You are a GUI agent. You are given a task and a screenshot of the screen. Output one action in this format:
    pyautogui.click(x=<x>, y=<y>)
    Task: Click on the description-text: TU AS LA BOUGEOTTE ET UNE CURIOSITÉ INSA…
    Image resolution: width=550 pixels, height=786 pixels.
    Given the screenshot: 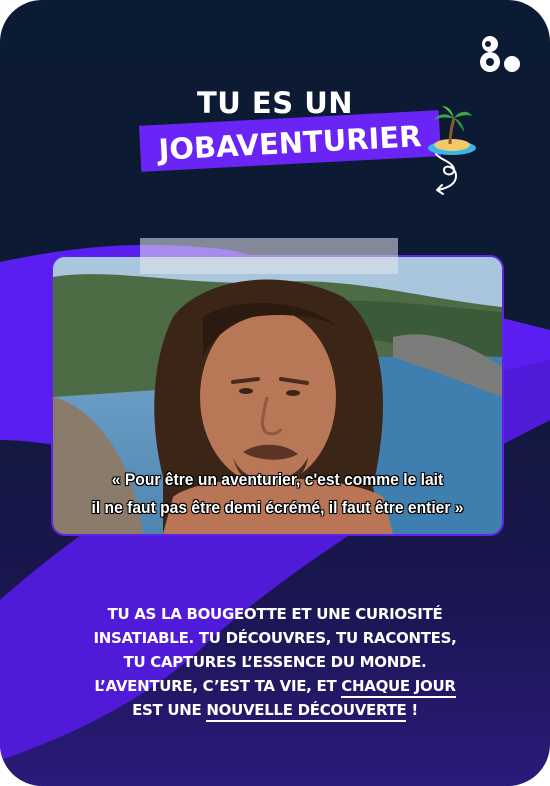 What is the action you would take?
    pyautogui.click(x=275, y=662)
    